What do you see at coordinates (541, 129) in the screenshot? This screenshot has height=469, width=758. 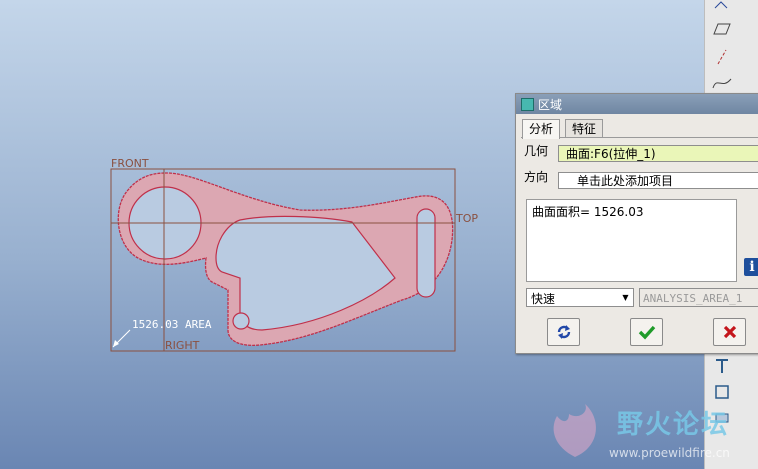 I see `tab-analysis: 分析` at bounding box center [541, 129].